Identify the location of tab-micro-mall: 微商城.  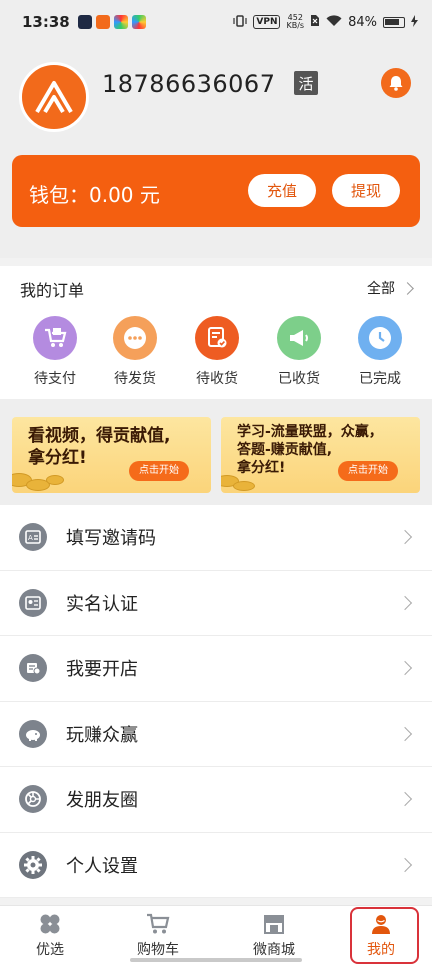
(274, 935).